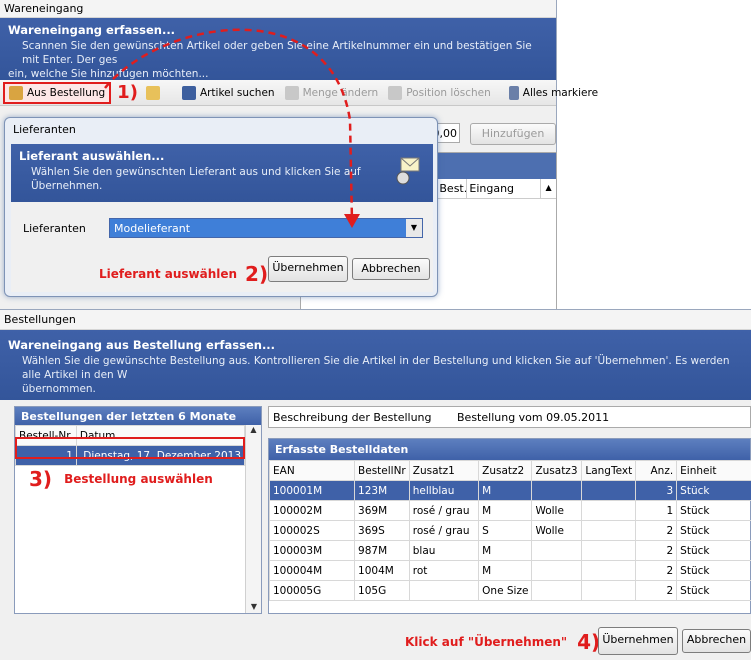  I want to click on items-cell: One Size, so click(505, 590).